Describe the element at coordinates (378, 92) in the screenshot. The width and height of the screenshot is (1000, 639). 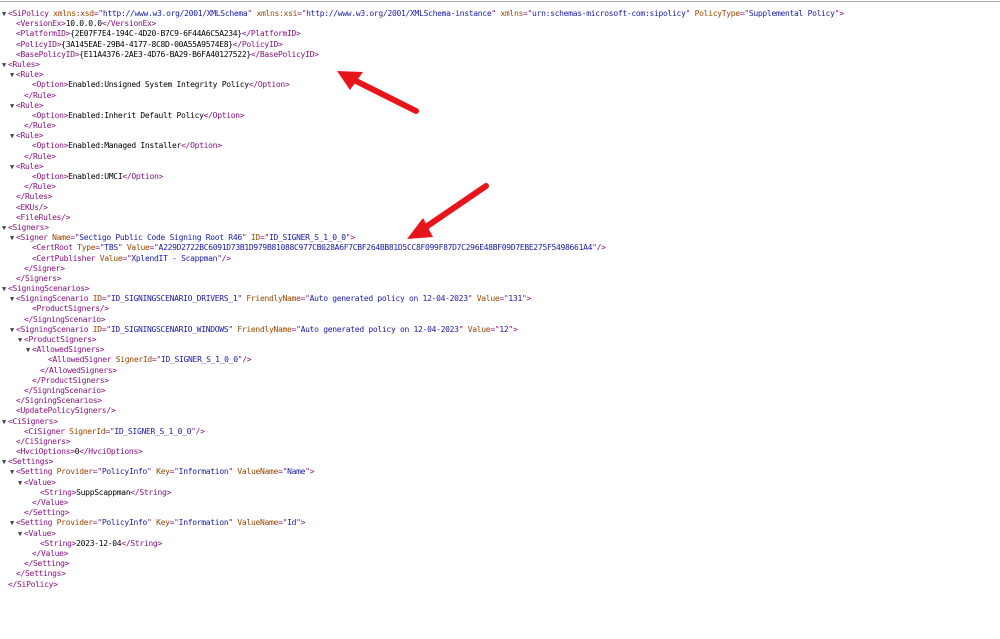
I see `red-arrow-basepolicyid` at that location.